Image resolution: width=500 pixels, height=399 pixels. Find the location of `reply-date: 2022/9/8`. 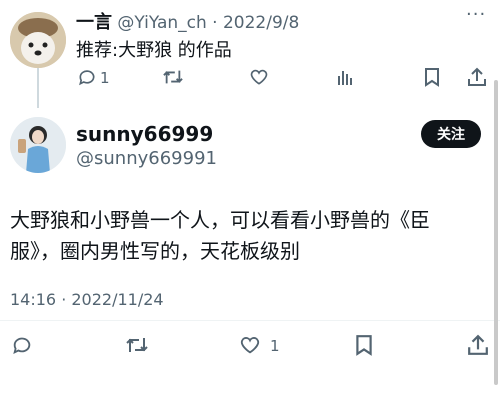

reply-date: 2022/9/8 is located at coordinates (261, 23).